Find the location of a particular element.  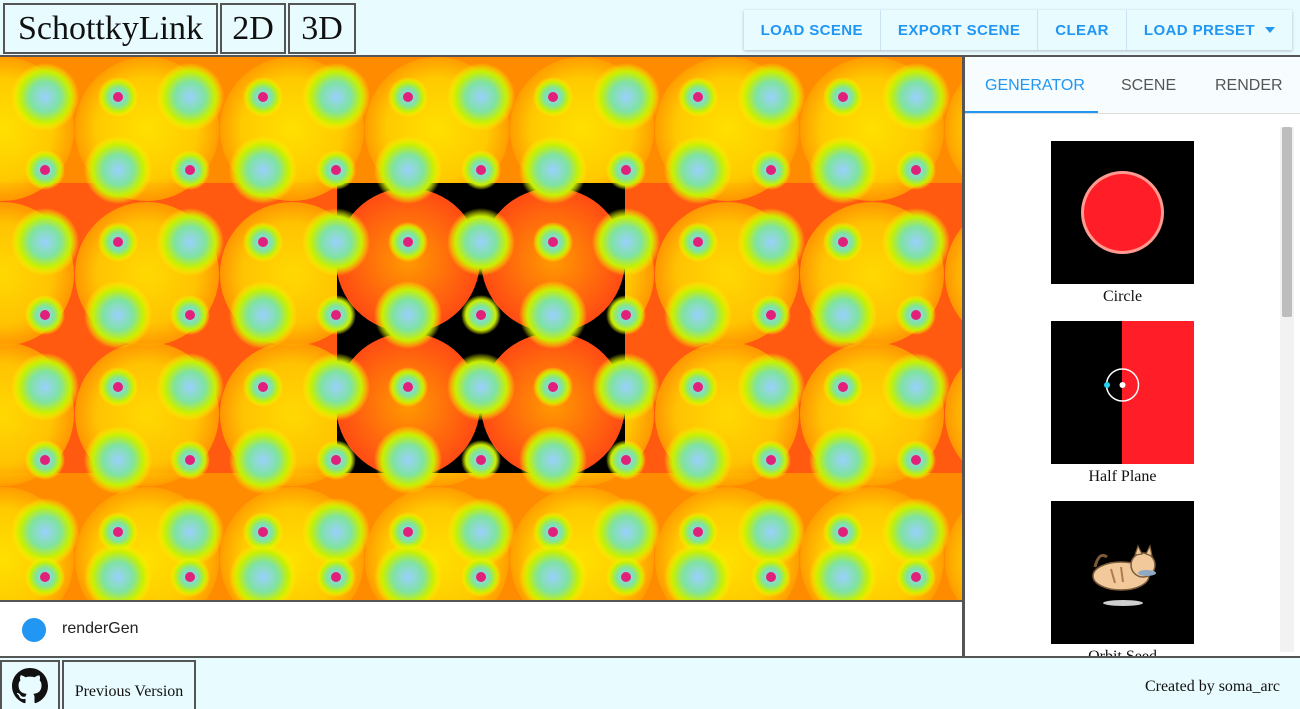

load-scene-label: LOAD SCENE is located at coordinates (811, 30).